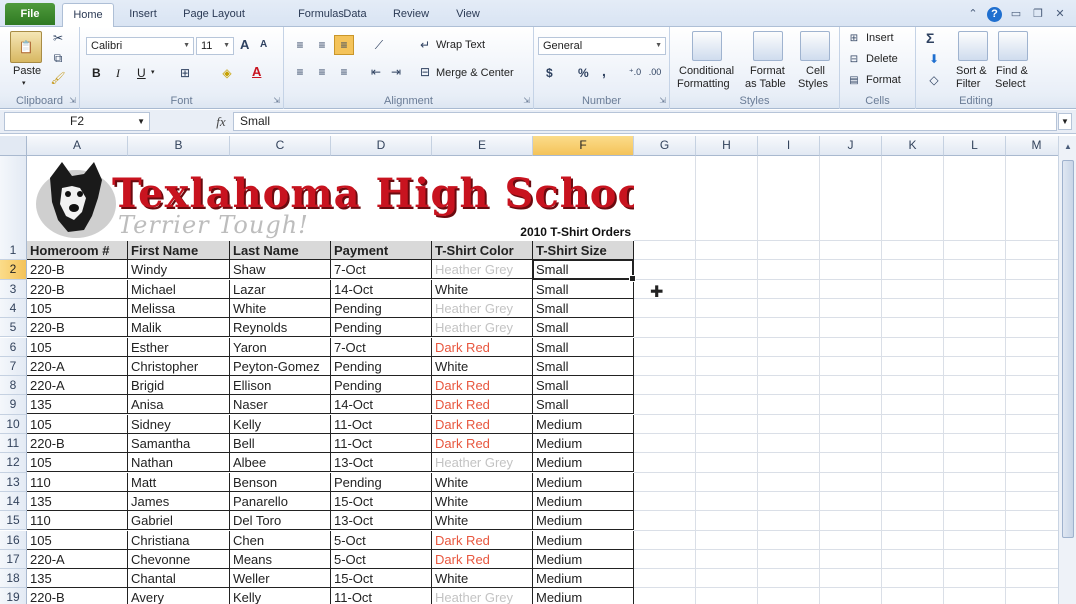 This screenshot has height=604, width=1076. Describe the element at coordinates (583, 73) in the screenshot. I see `percent-button: %` at that location.